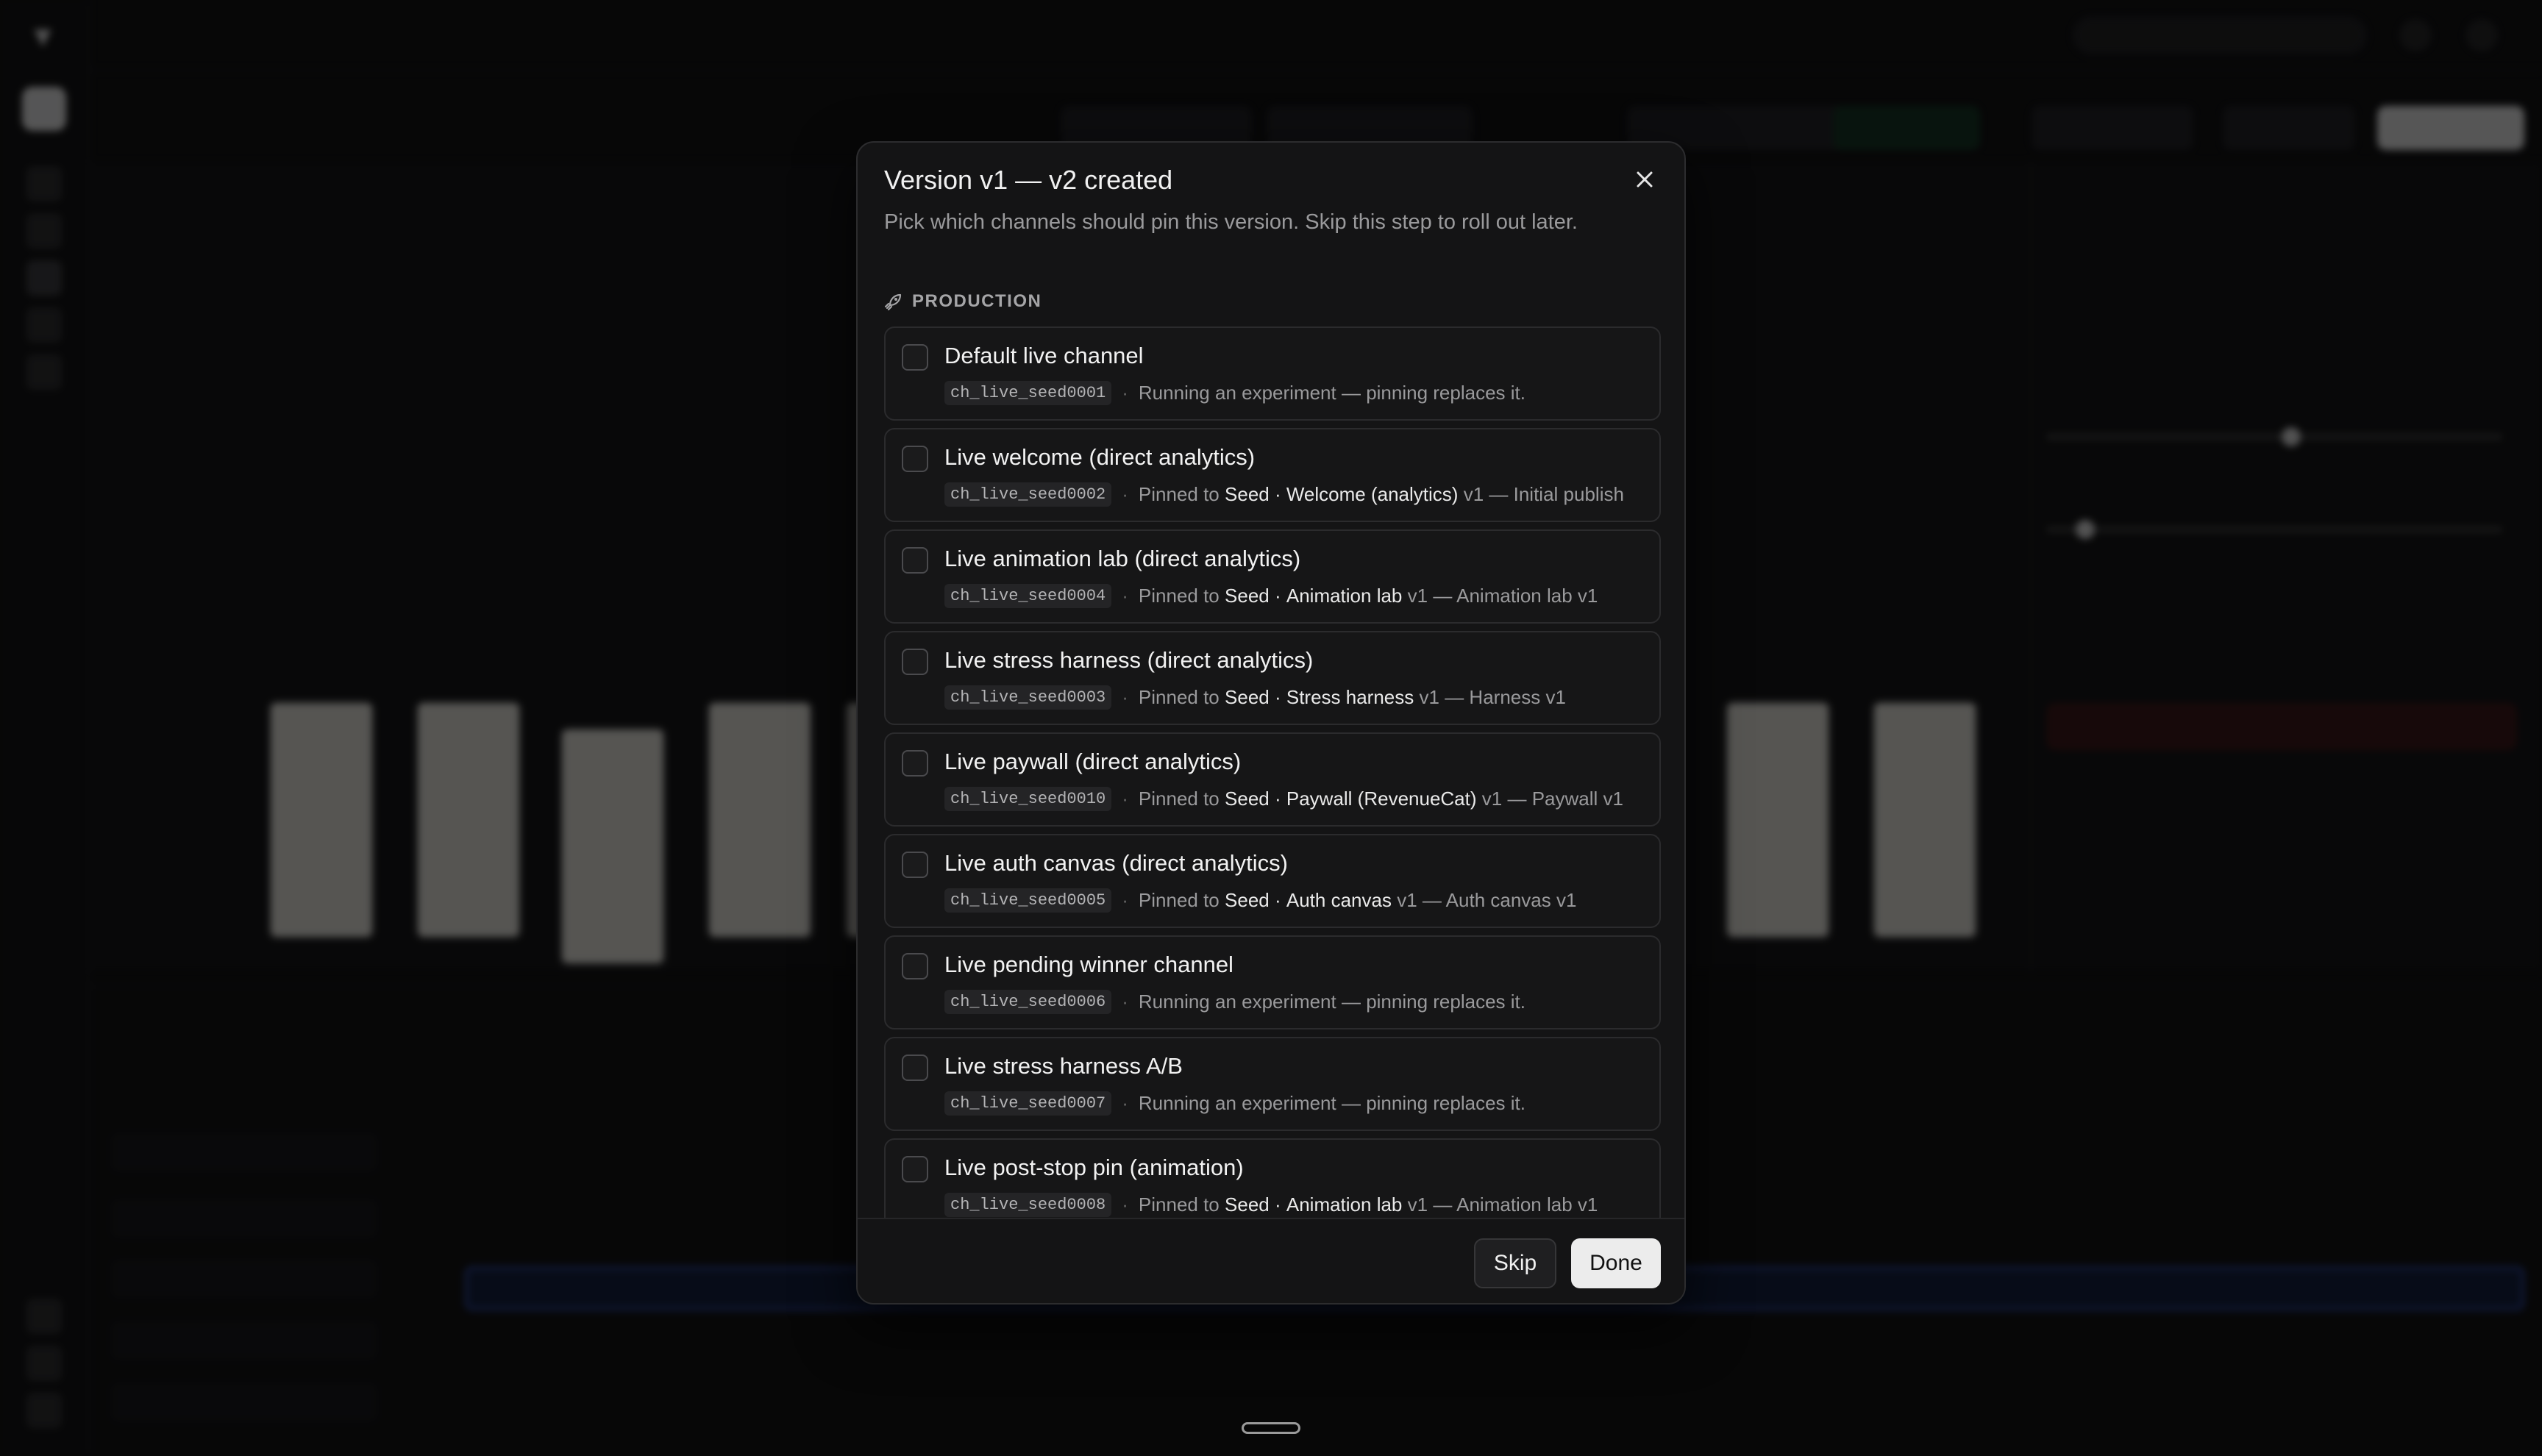  I want to click on channel-name: Live stress harness A/B, so click(1064, 1066).